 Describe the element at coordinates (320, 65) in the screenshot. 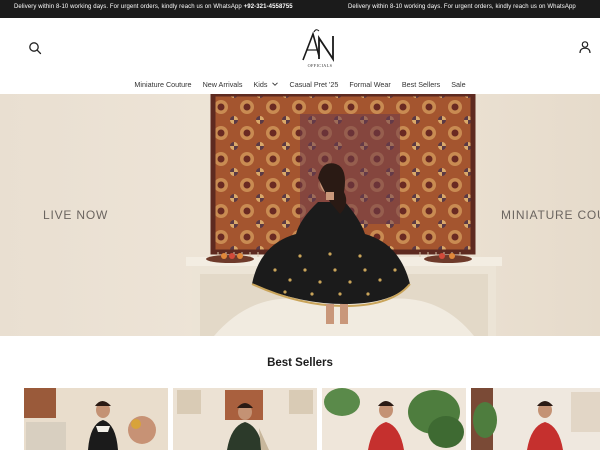

I see `logo-subtext: OFFICIALS` at that location.